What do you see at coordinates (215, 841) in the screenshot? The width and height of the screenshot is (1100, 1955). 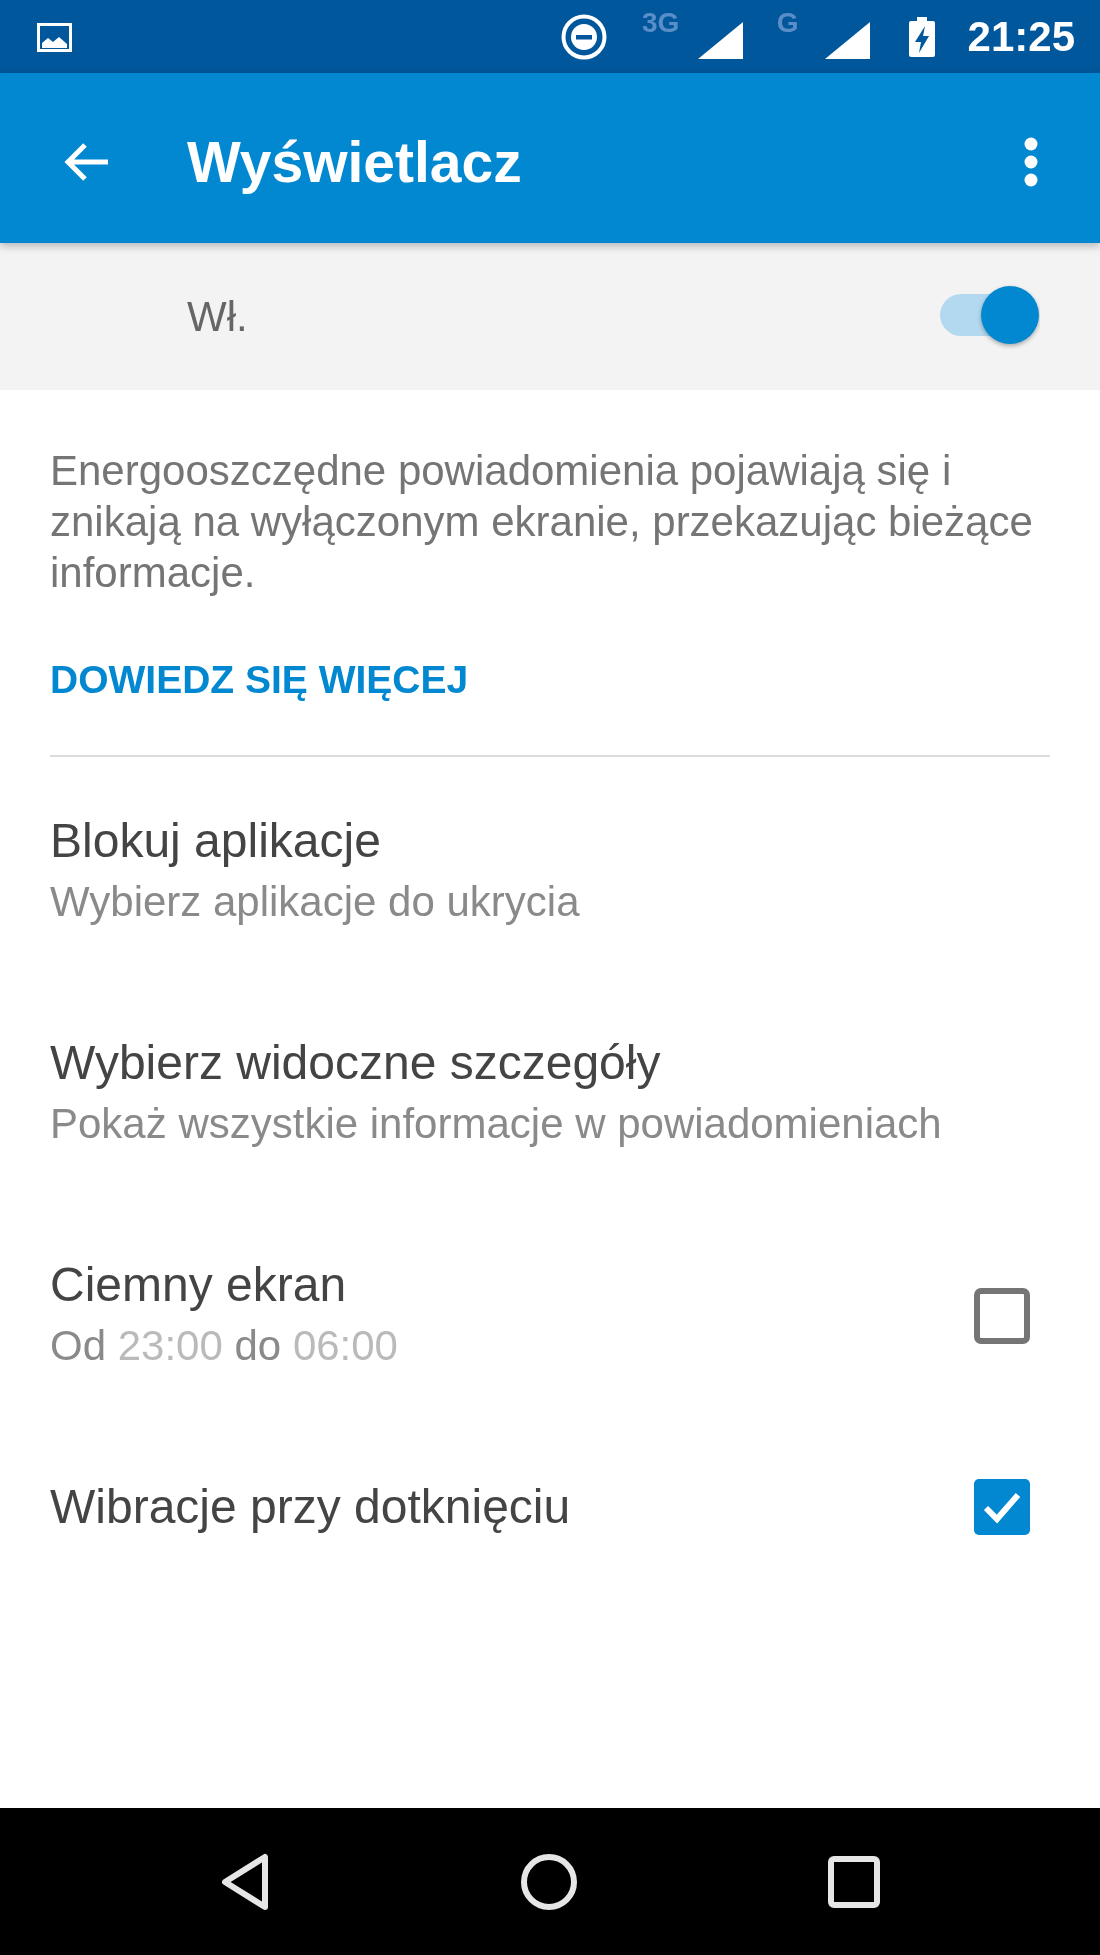 I see `setting-title: Blokuj aplikacje` at bounding box center [215, 841].